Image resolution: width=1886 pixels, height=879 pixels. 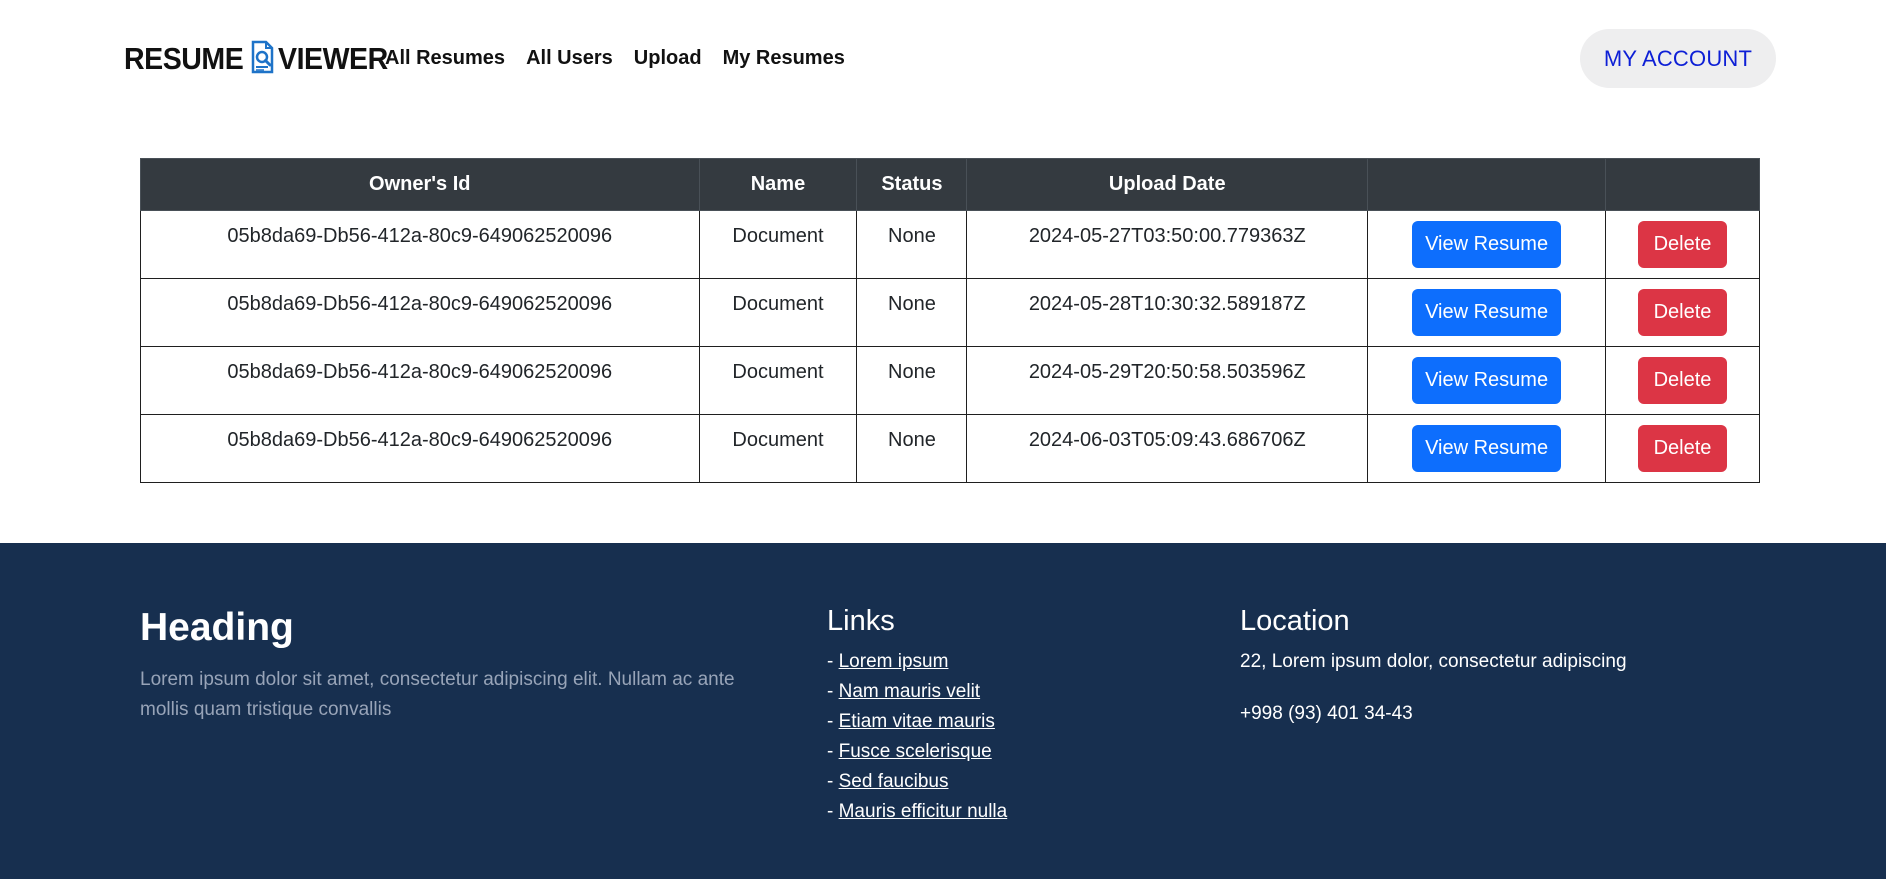 I want to click on list-item: - Mauris efficitur nulla, so click(x=917, y=812).